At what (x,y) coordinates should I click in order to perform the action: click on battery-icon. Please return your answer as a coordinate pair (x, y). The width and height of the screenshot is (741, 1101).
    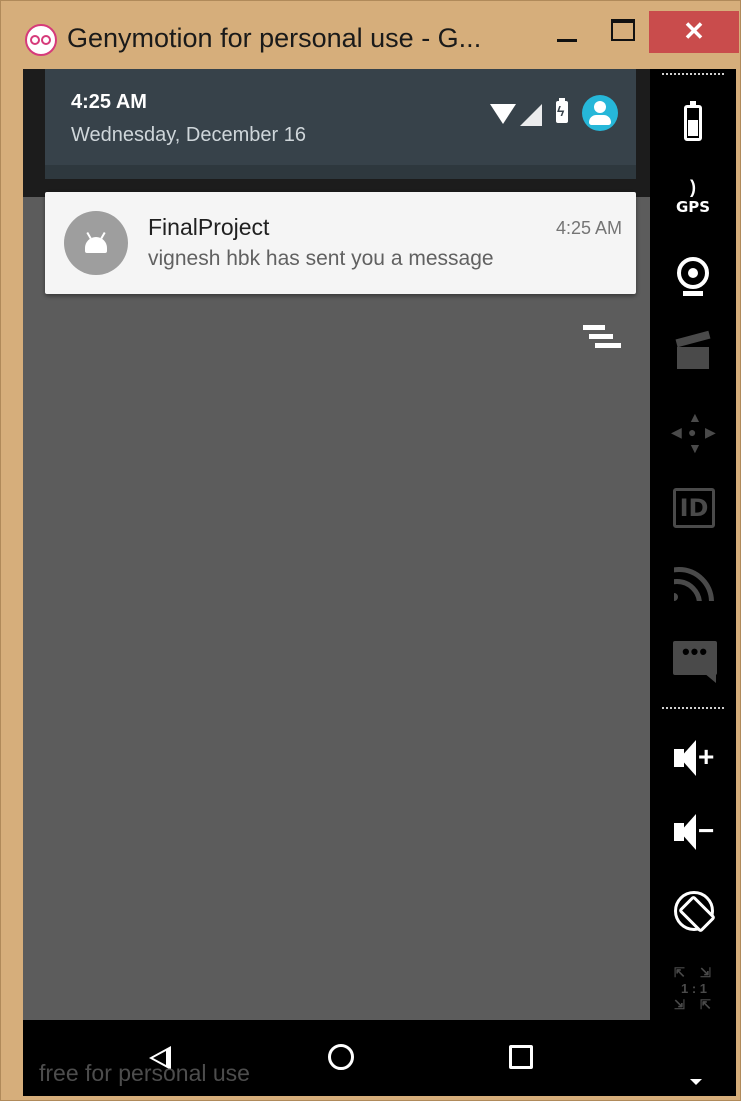
    Looking at the image, I should click on (693, 121).